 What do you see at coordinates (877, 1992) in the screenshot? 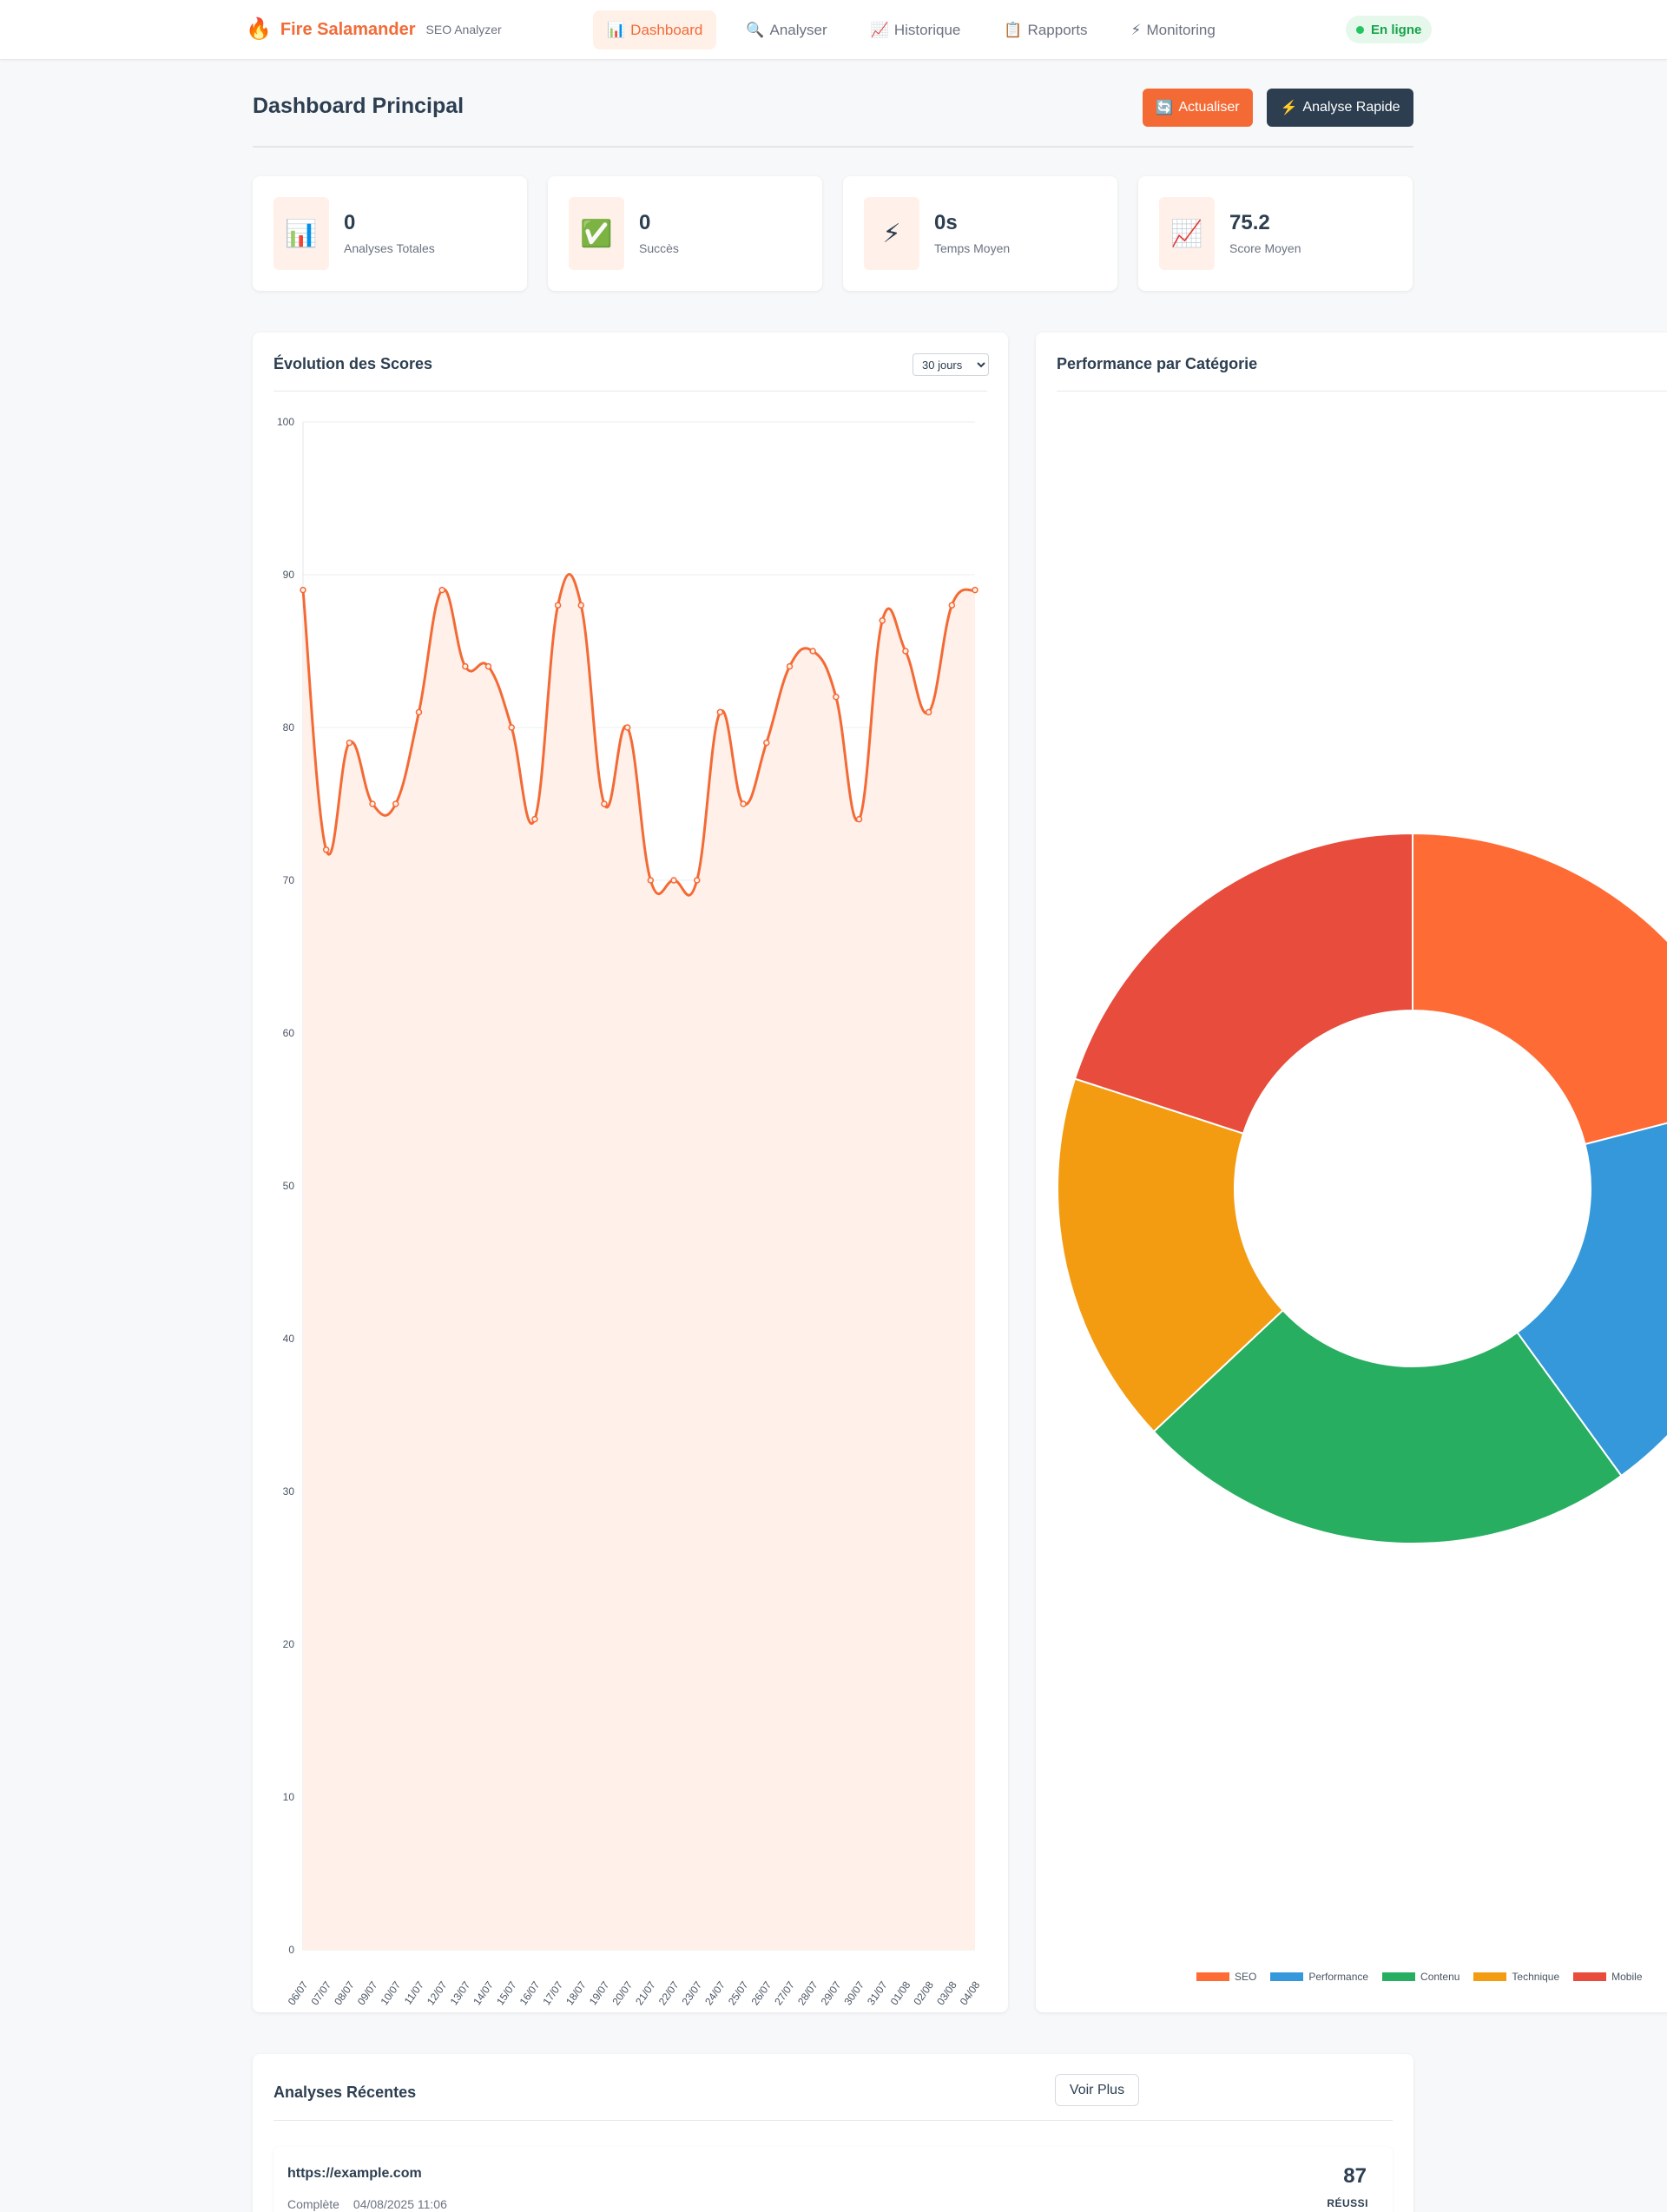
I see `x-tick-label: 31/07` at bounding box center [877, 1992].